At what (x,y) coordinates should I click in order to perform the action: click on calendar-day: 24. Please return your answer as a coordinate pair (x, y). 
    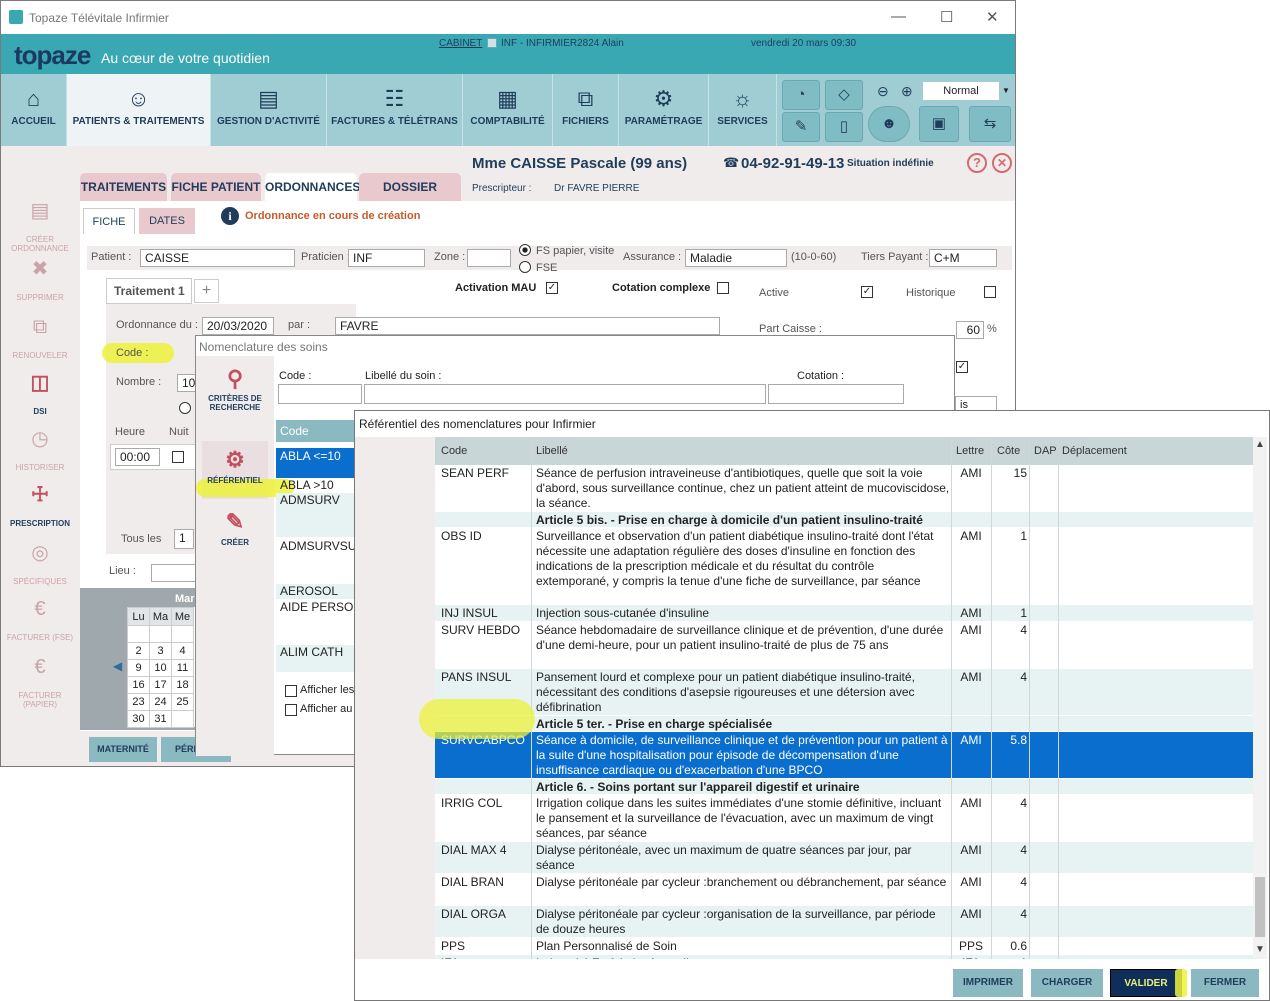
    Looking at the image, I should click on (160, 702).